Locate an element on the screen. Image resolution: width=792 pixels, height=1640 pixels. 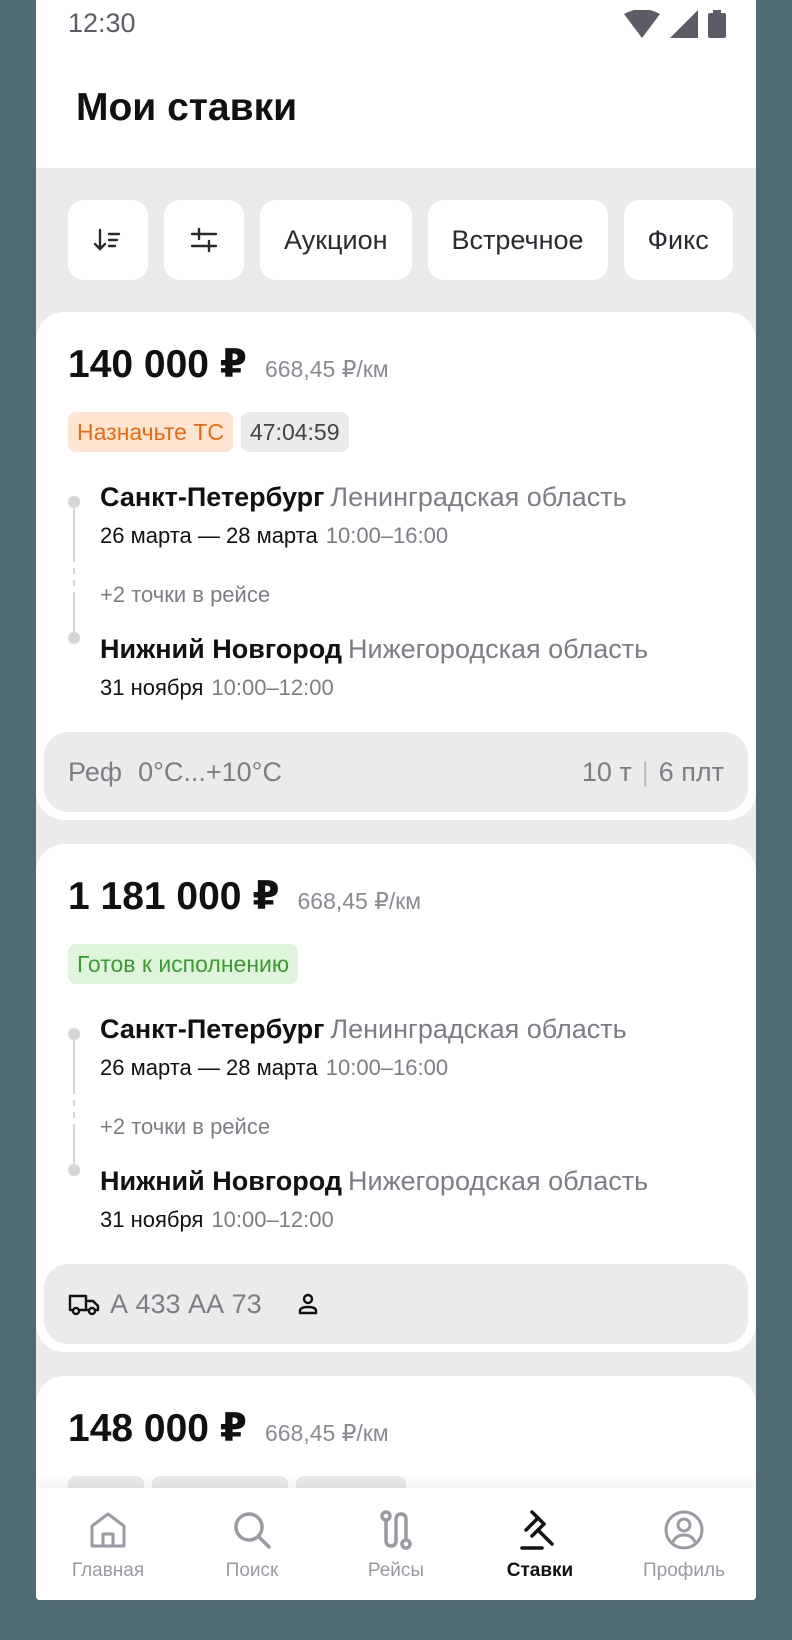
vehicle-type: Реф is located at coordinates (95, 771).